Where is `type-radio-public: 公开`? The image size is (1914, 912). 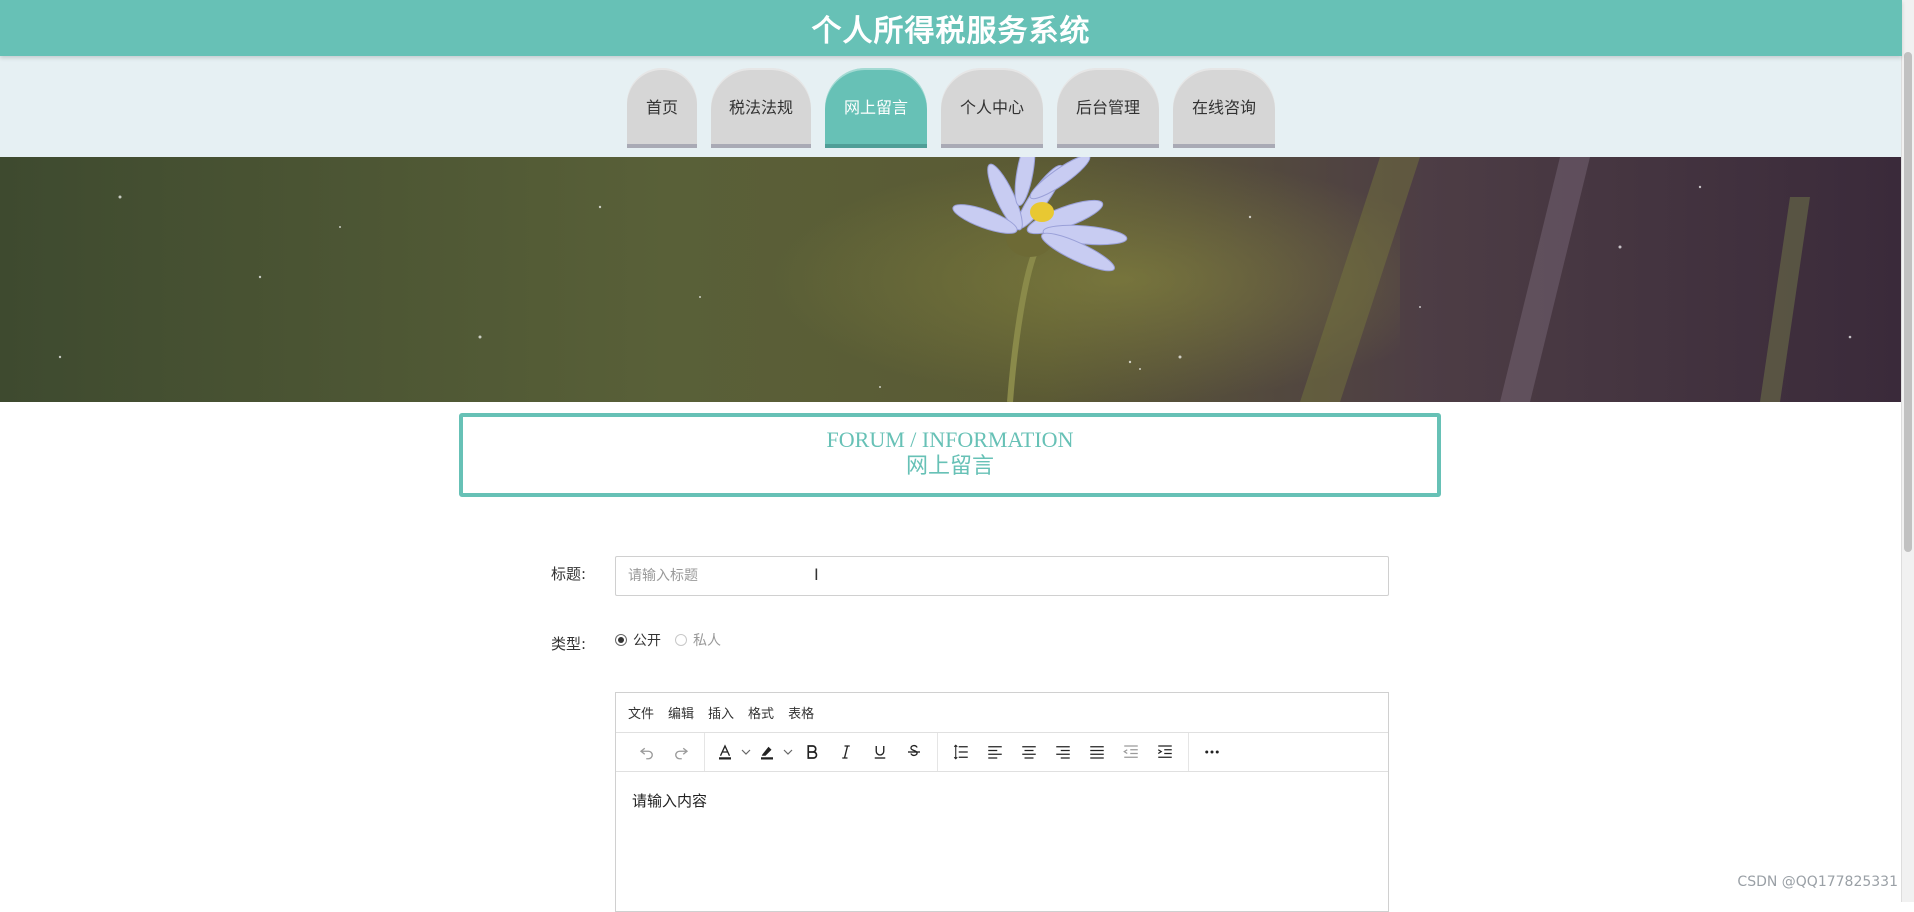
type-radio-public: 公开 is located at coordinates (638, 640).